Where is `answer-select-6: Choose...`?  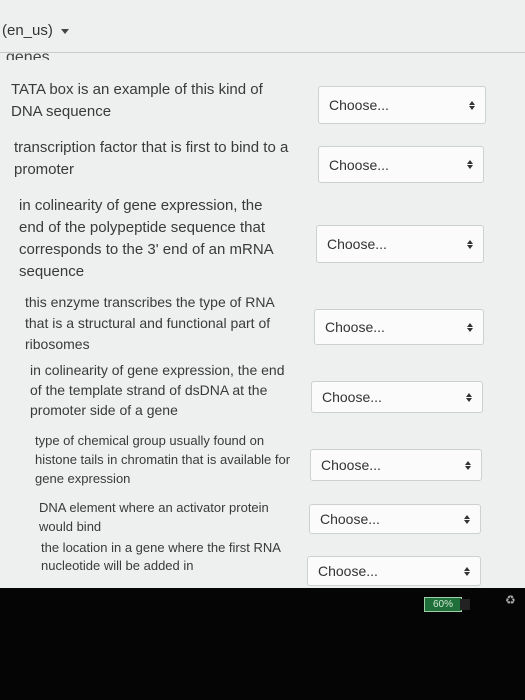 answer-select-6: Choose... is located at coordinates (396, 465).